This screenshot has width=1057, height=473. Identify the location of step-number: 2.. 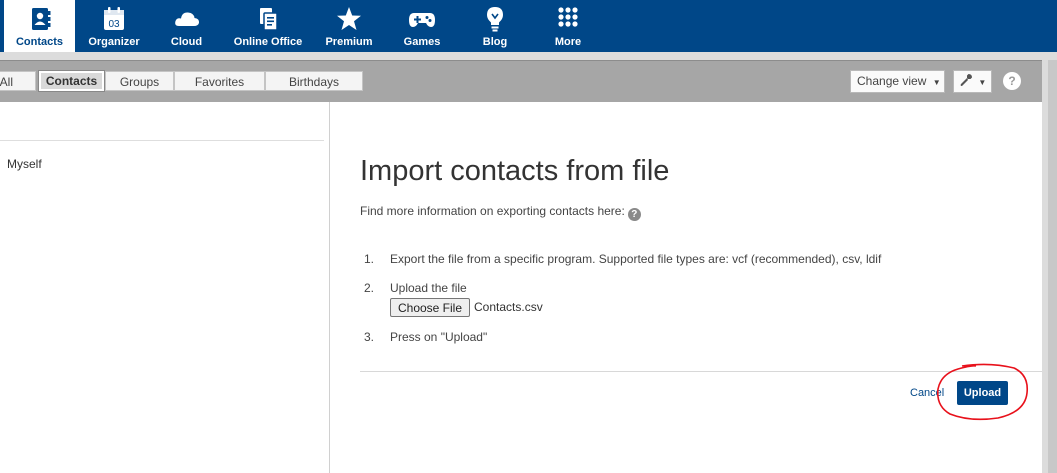
(369, 288).